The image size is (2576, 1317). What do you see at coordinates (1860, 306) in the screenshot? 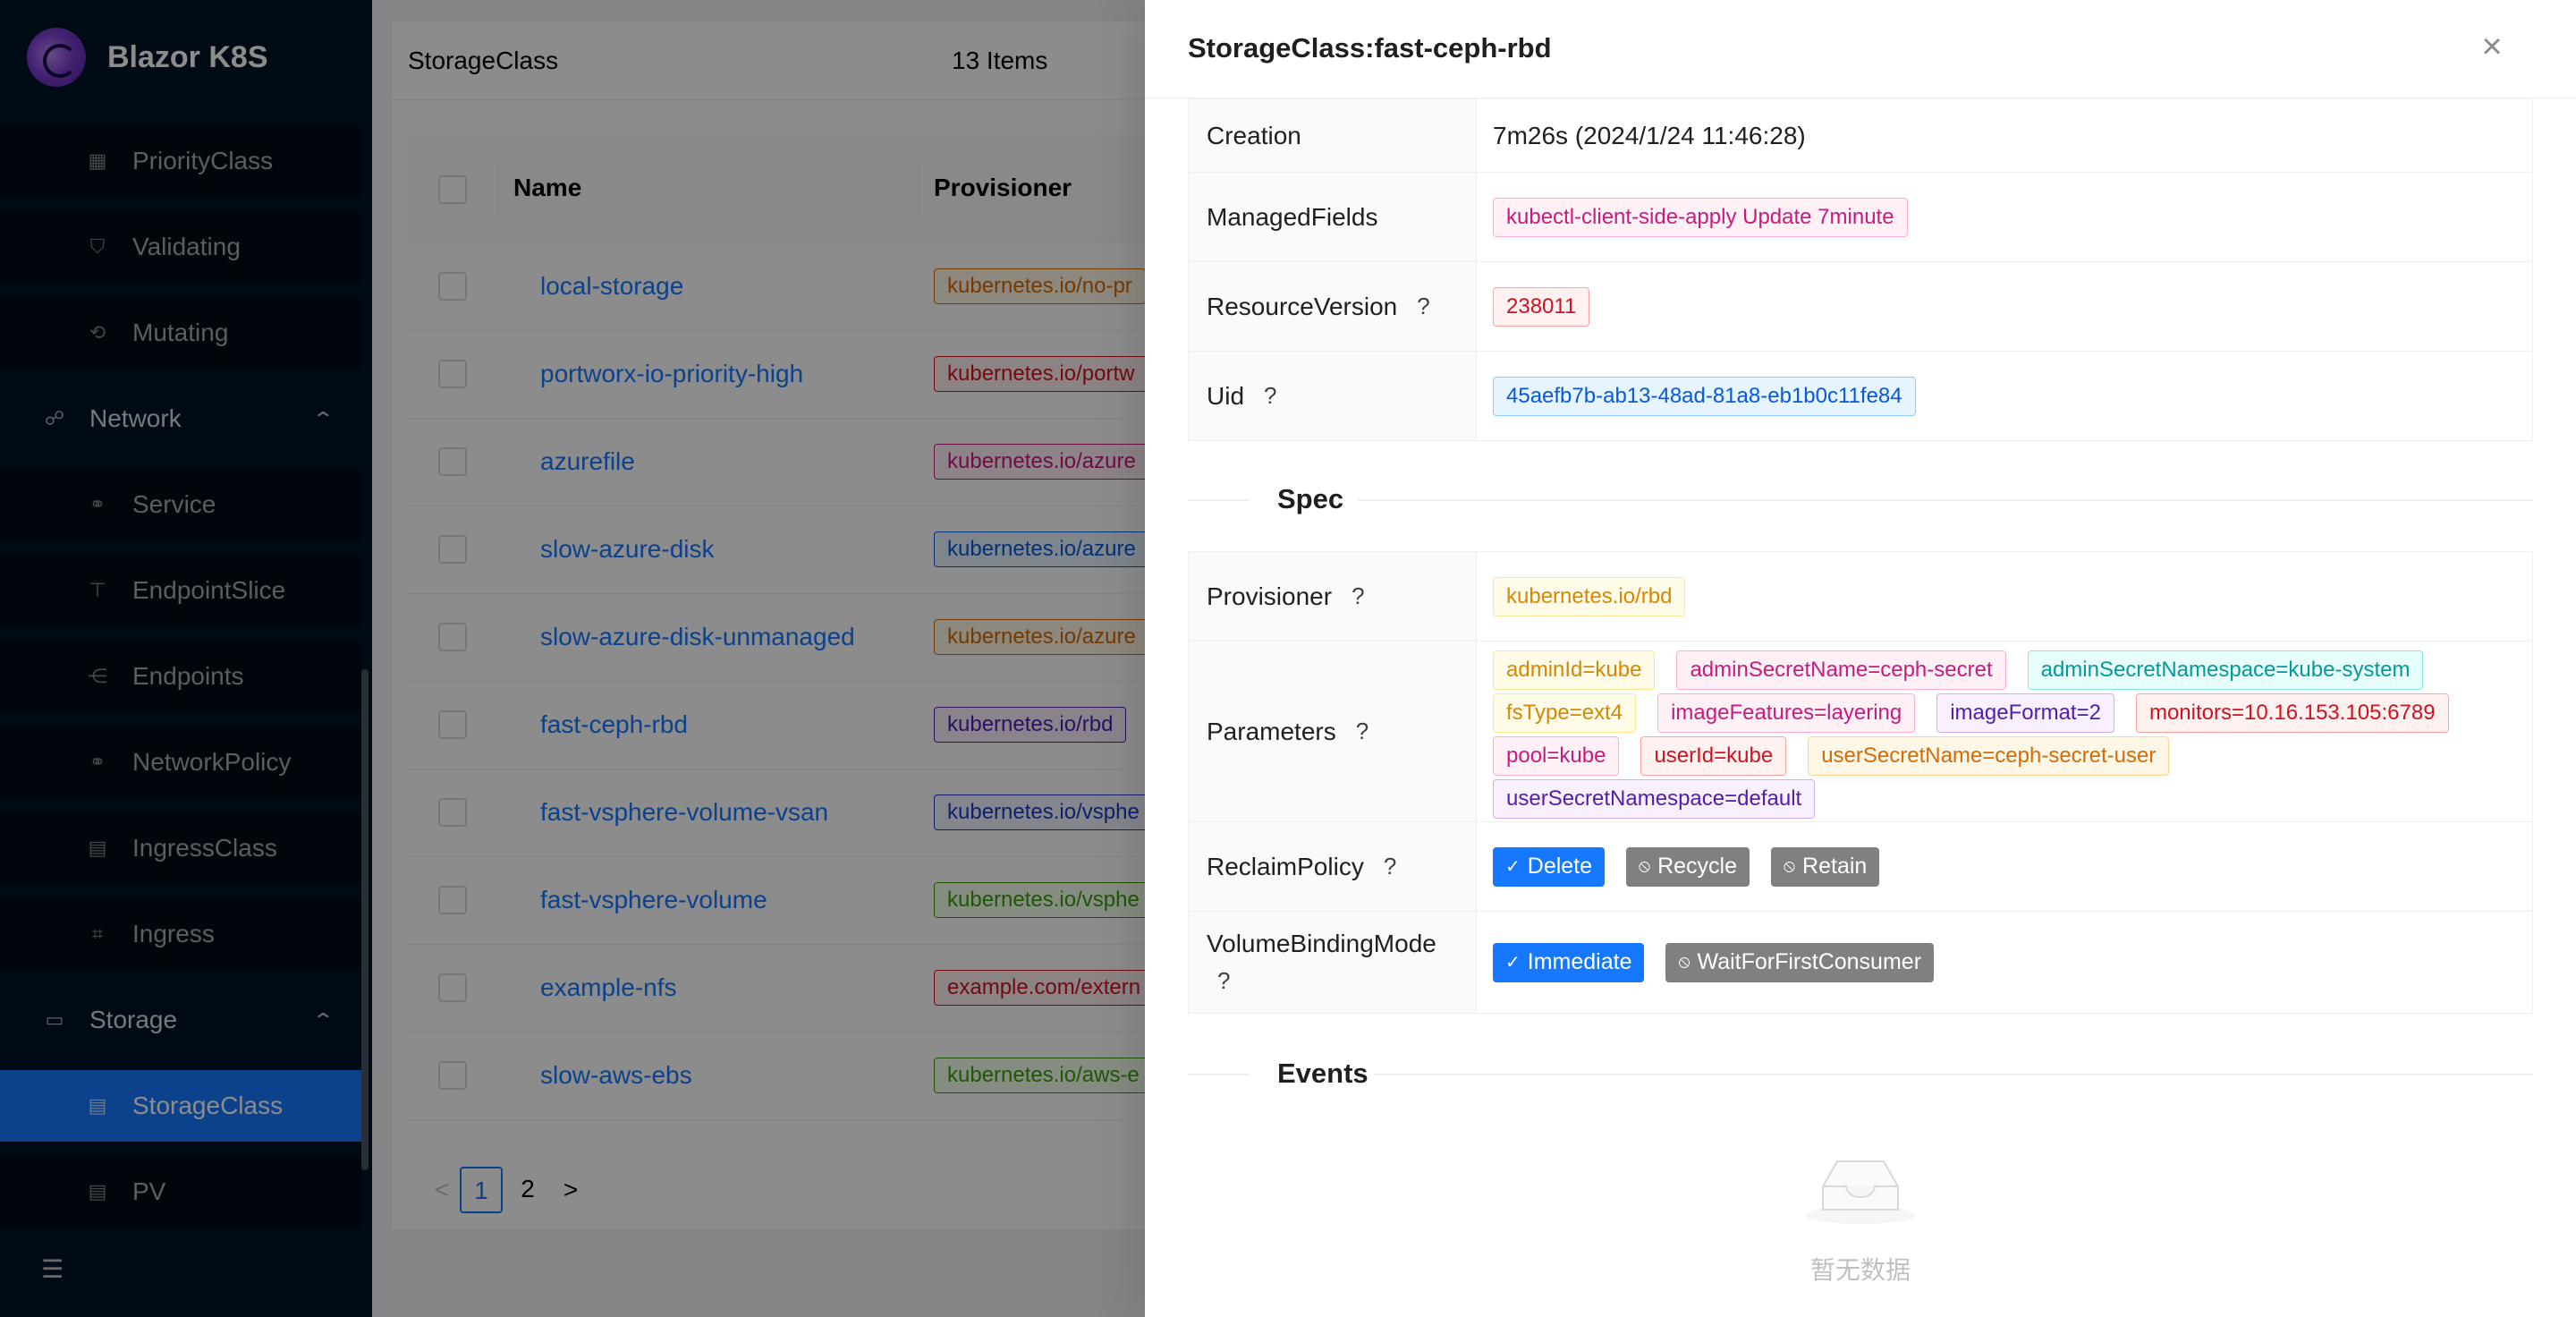
I see `resourceversion-row: ResourceVersion? 238011` at bounding box center [1860, 306].